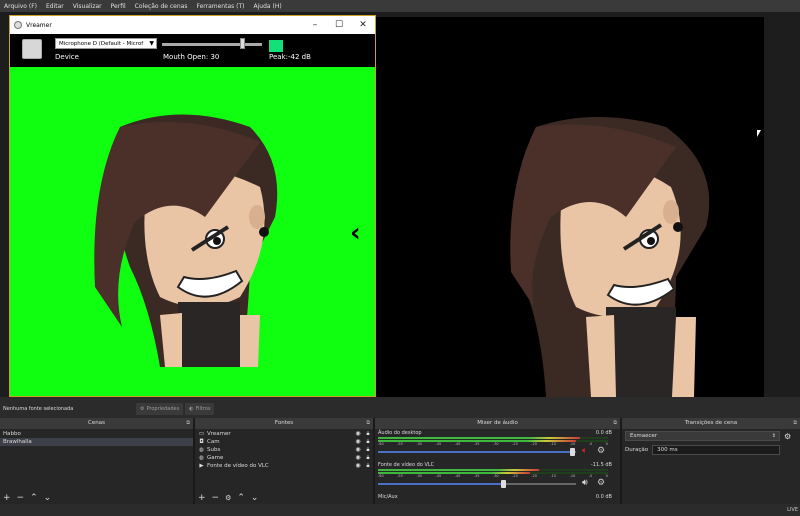 The image size is (800, 516). Describe the element at coordinates (201, 434) in the screenshot. I see `window-icon: ▭` at that location.